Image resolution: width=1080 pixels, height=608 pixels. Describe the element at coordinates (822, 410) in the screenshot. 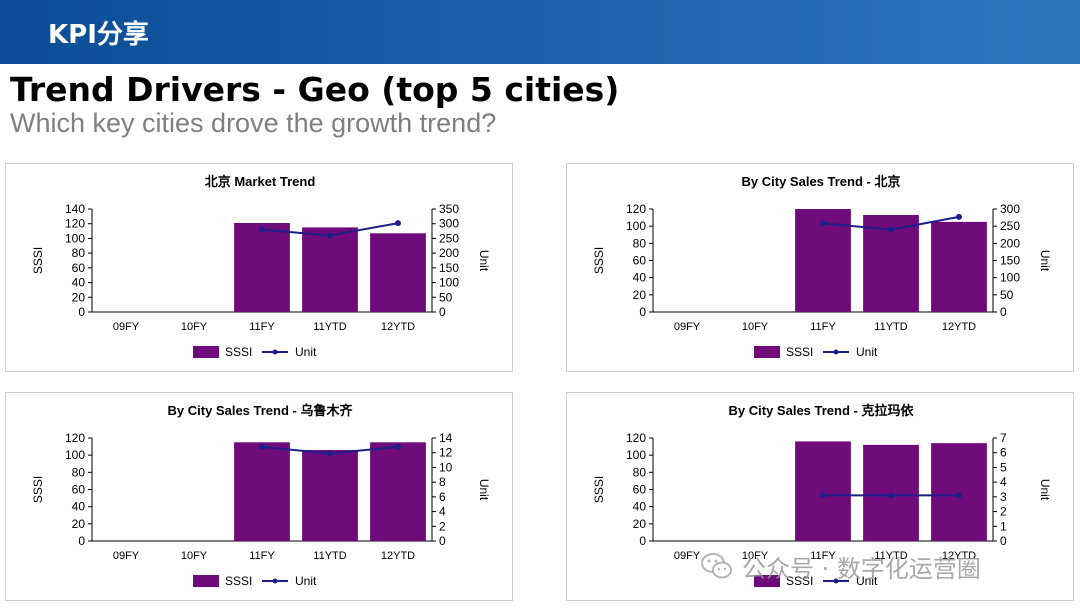

I see `chart-title: By City Sales Trend - 克拉玛依` at that location.